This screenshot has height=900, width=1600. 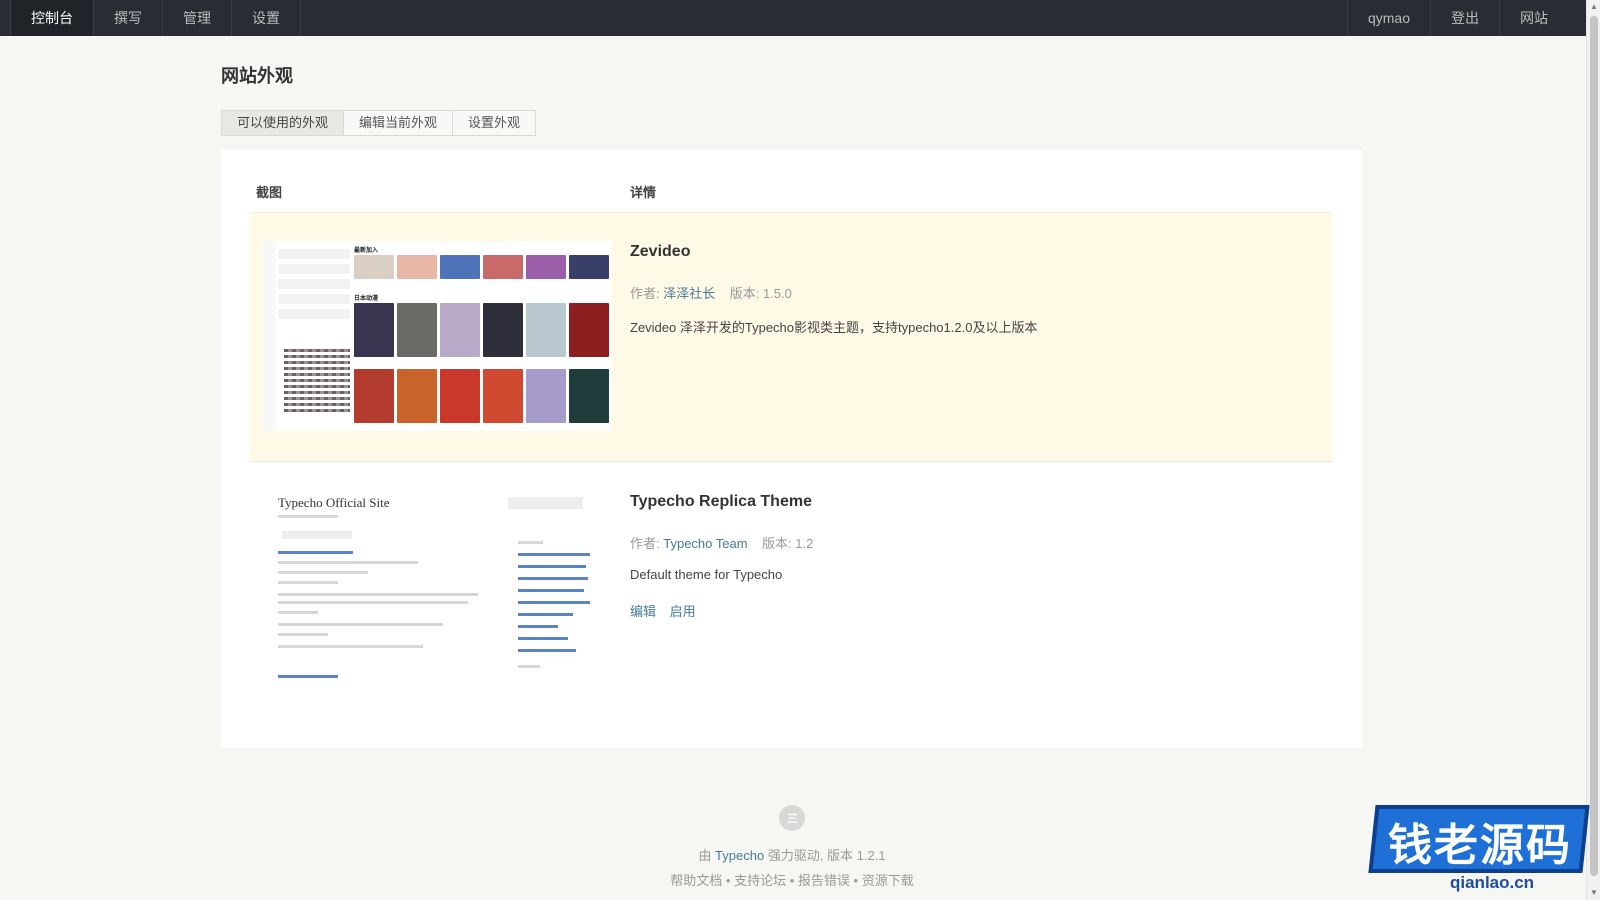 I want to click on theme-description: Default theme for Typecho, so click(x=706, y=574).